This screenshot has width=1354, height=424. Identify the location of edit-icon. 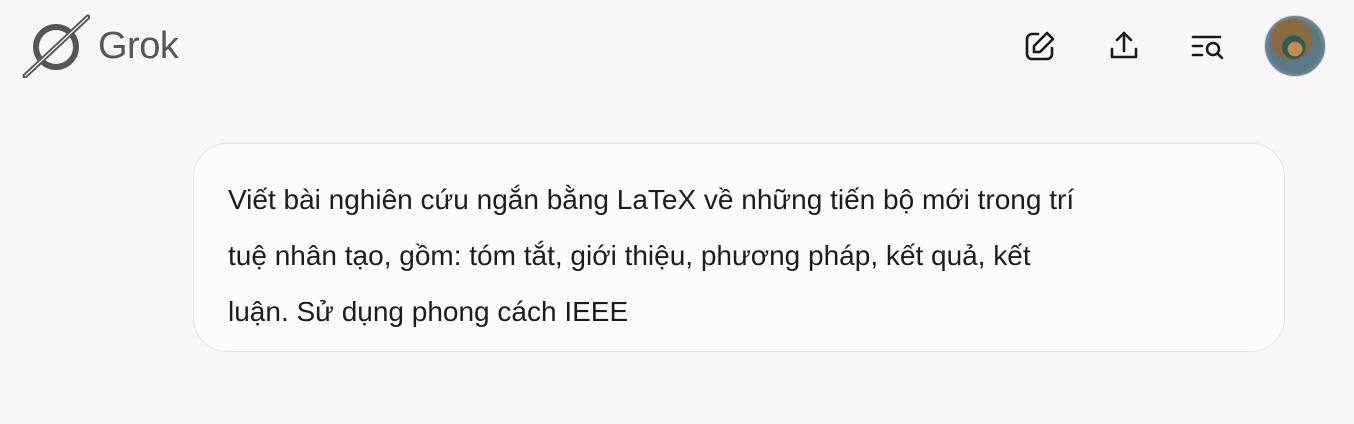
(1040, 46).